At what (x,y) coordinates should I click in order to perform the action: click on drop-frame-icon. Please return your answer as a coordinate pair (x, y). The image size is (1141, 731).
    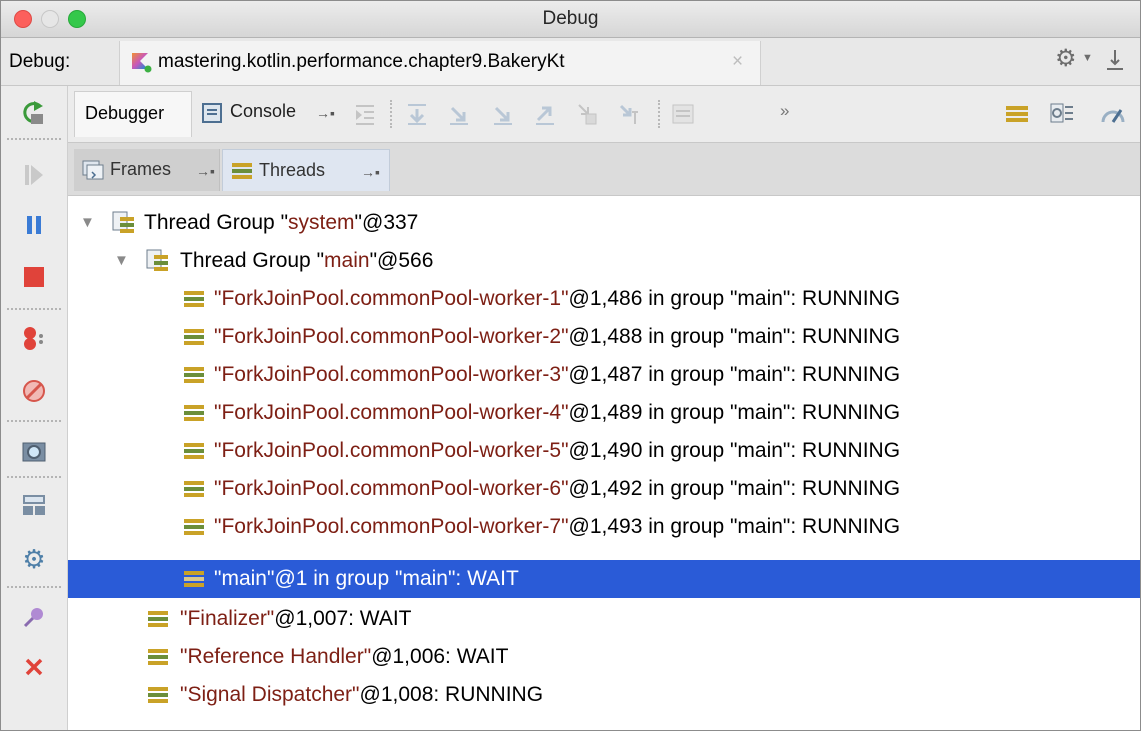
    Looking at the image, I should click on (587, 114).